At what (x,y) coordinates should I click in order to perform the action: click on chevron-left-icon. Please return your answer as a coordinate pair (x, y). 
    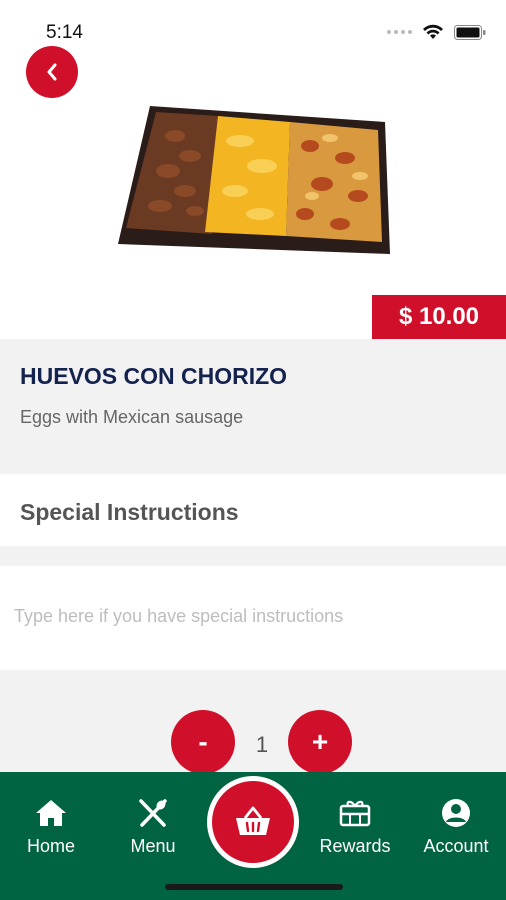
    Looking at the image, I should click on (52, 72).